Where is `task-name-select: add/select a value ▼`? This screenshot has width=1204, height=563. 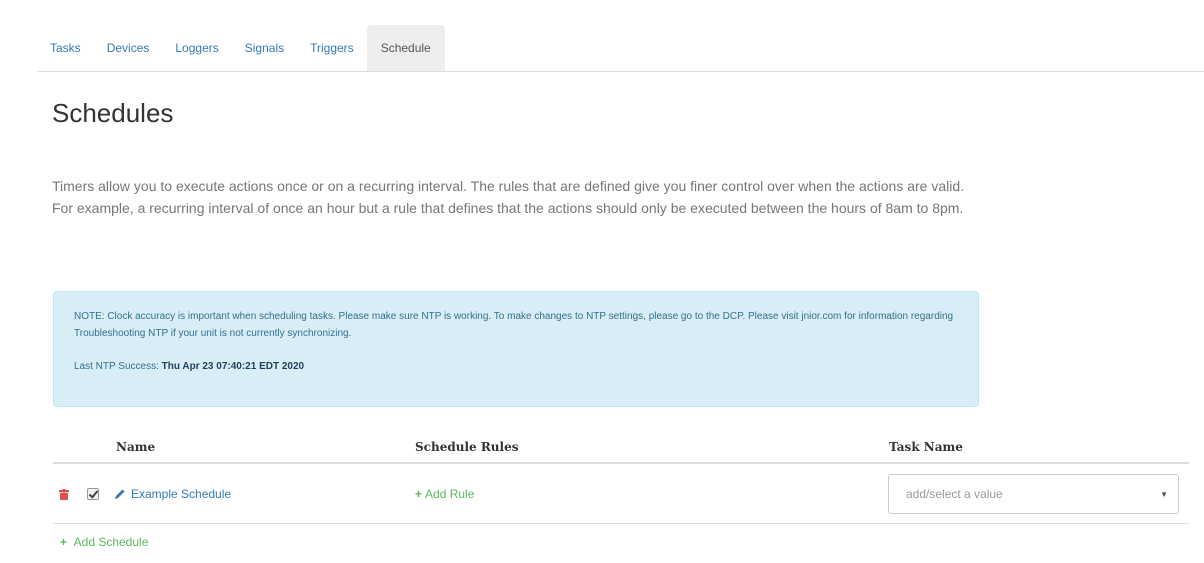
task-name-select: add/select a value ▼ is located at coordinates (1033, 494).